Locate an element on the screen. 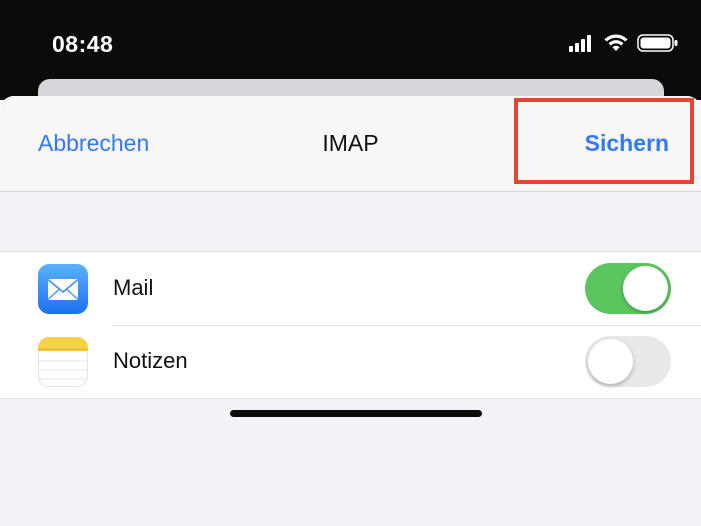  page-title: IMAP is located at coordinates (350, 143).